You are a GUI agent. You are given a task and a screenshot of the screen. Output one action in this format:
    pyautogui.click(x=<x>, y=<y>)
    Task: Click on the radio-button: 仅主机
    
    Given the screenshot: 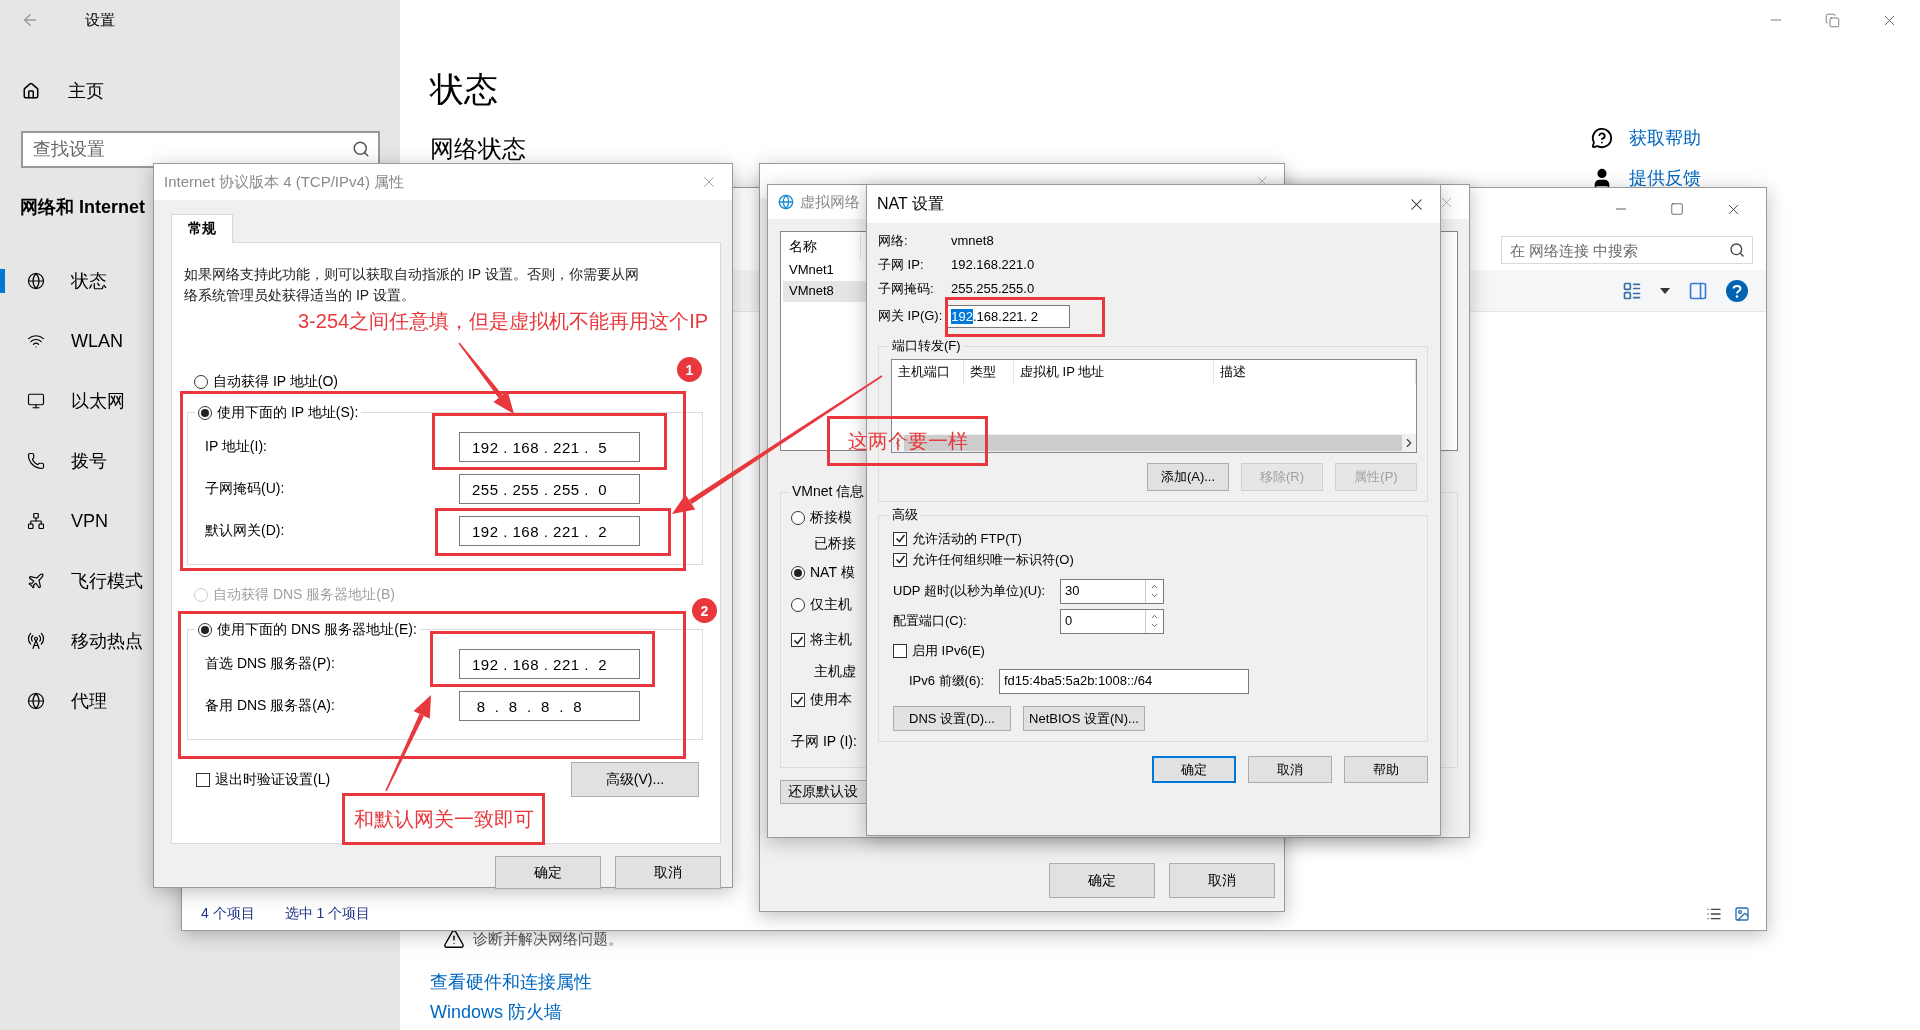 What is the action you would take?
    pyautogui.click(x=821, y=605)
    